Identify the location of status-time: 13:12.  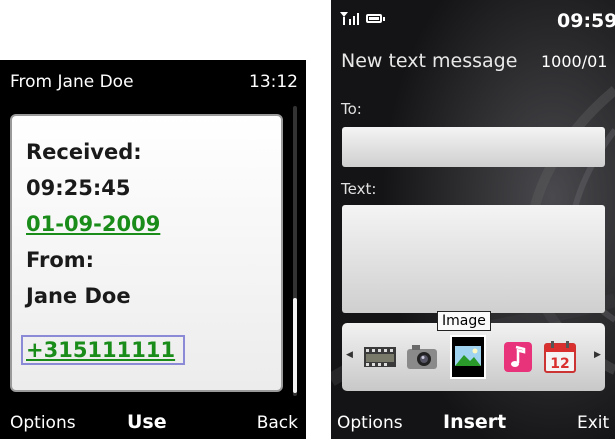
(273, 82).